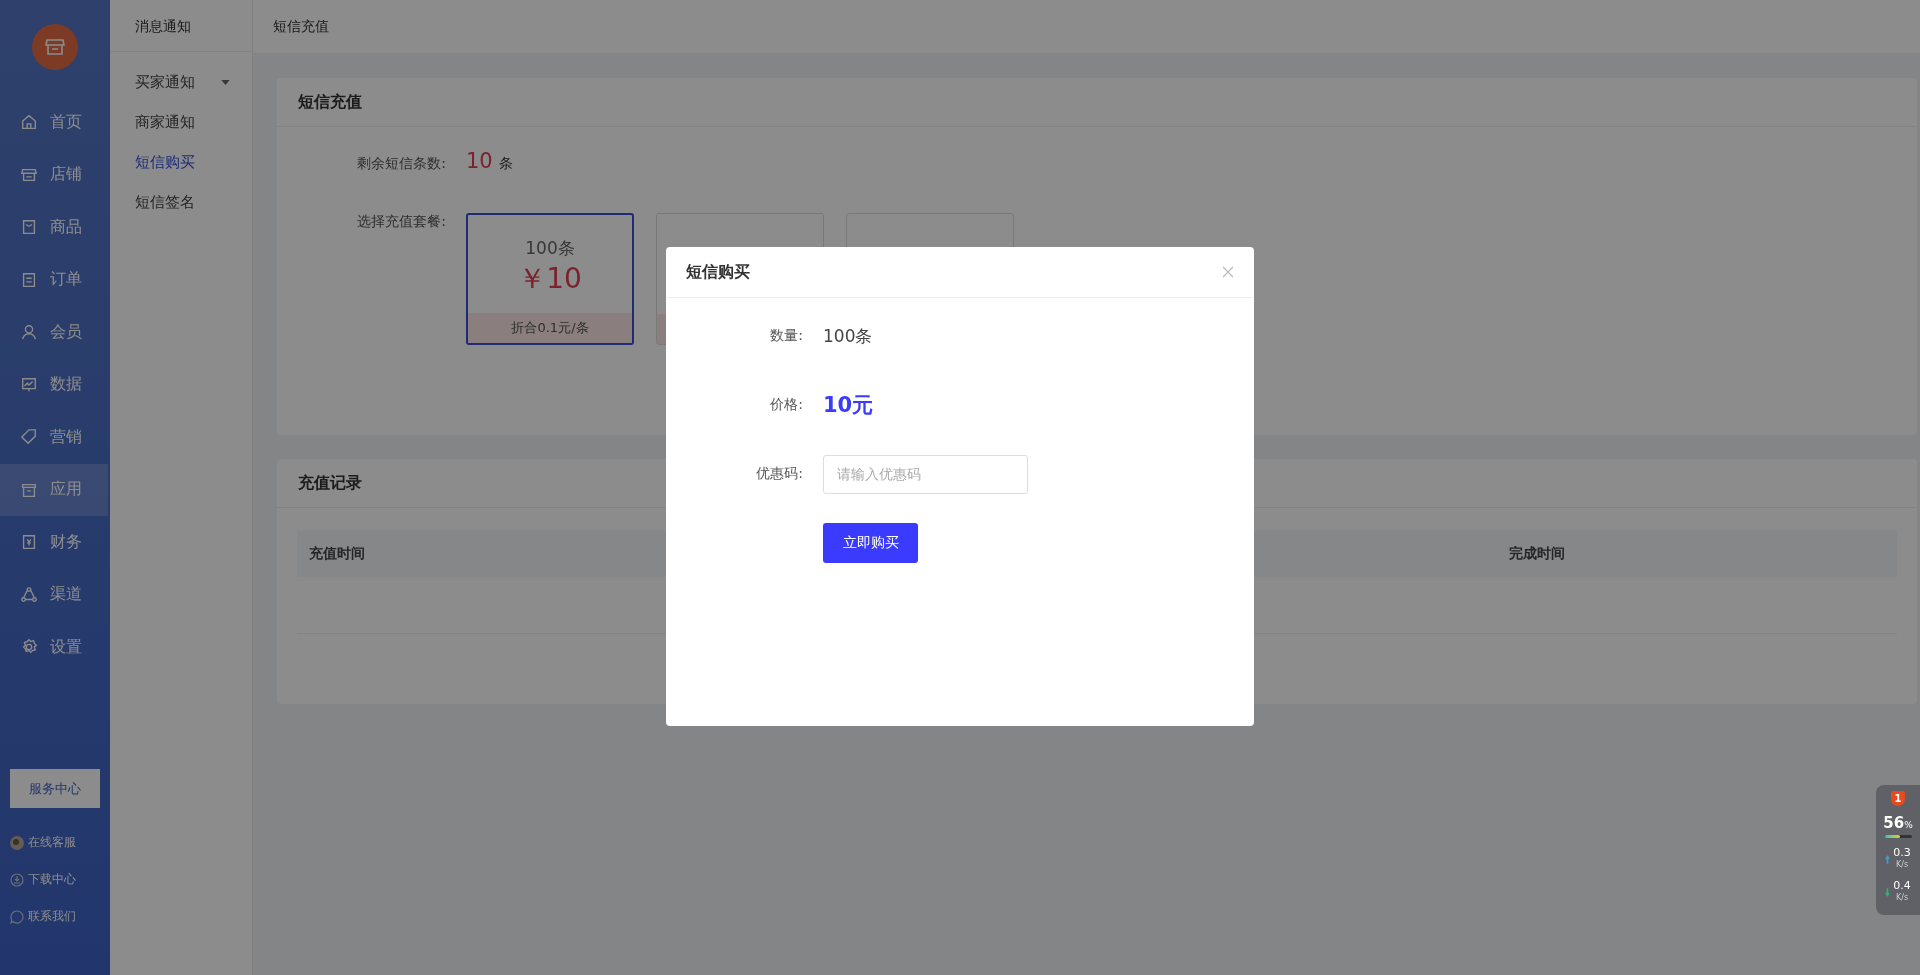 This screenshot has width=1920, height=975. What do you see at coordinates (52, 879) in the screenshot?
I see `sidebar-link: 下载中心` at bounding box center [52, 879].